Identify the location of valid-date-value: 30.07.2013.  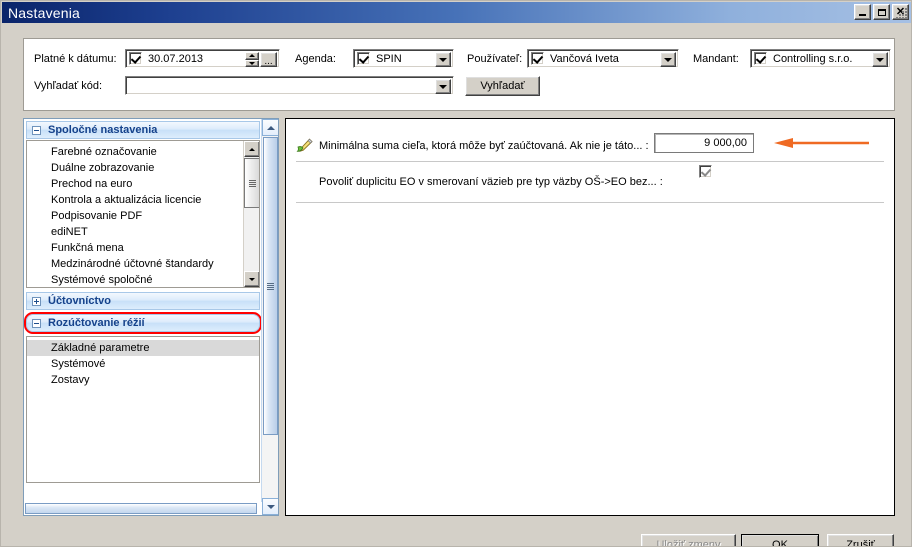
(176, 58).